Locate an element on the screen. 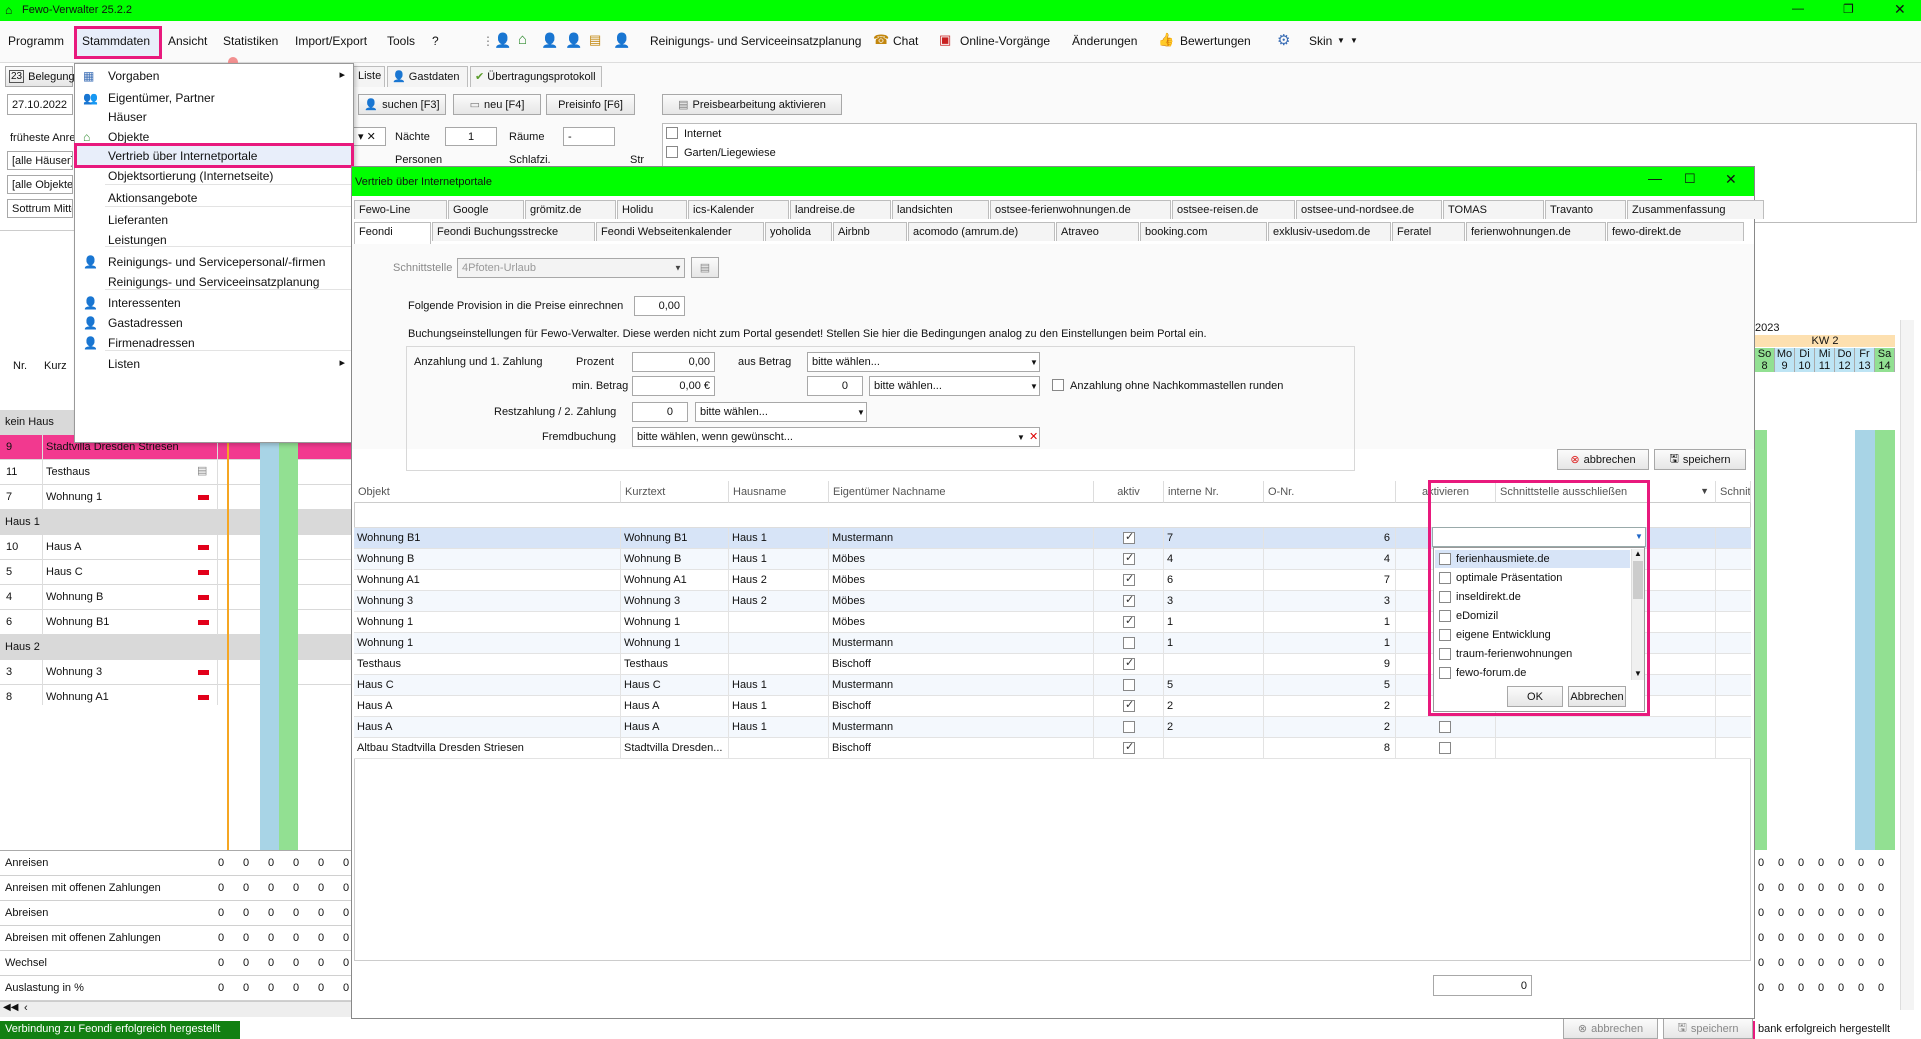 This screenshot has width=1921, height=1039. scroll-thumb is located at coordinates (1638, 580).